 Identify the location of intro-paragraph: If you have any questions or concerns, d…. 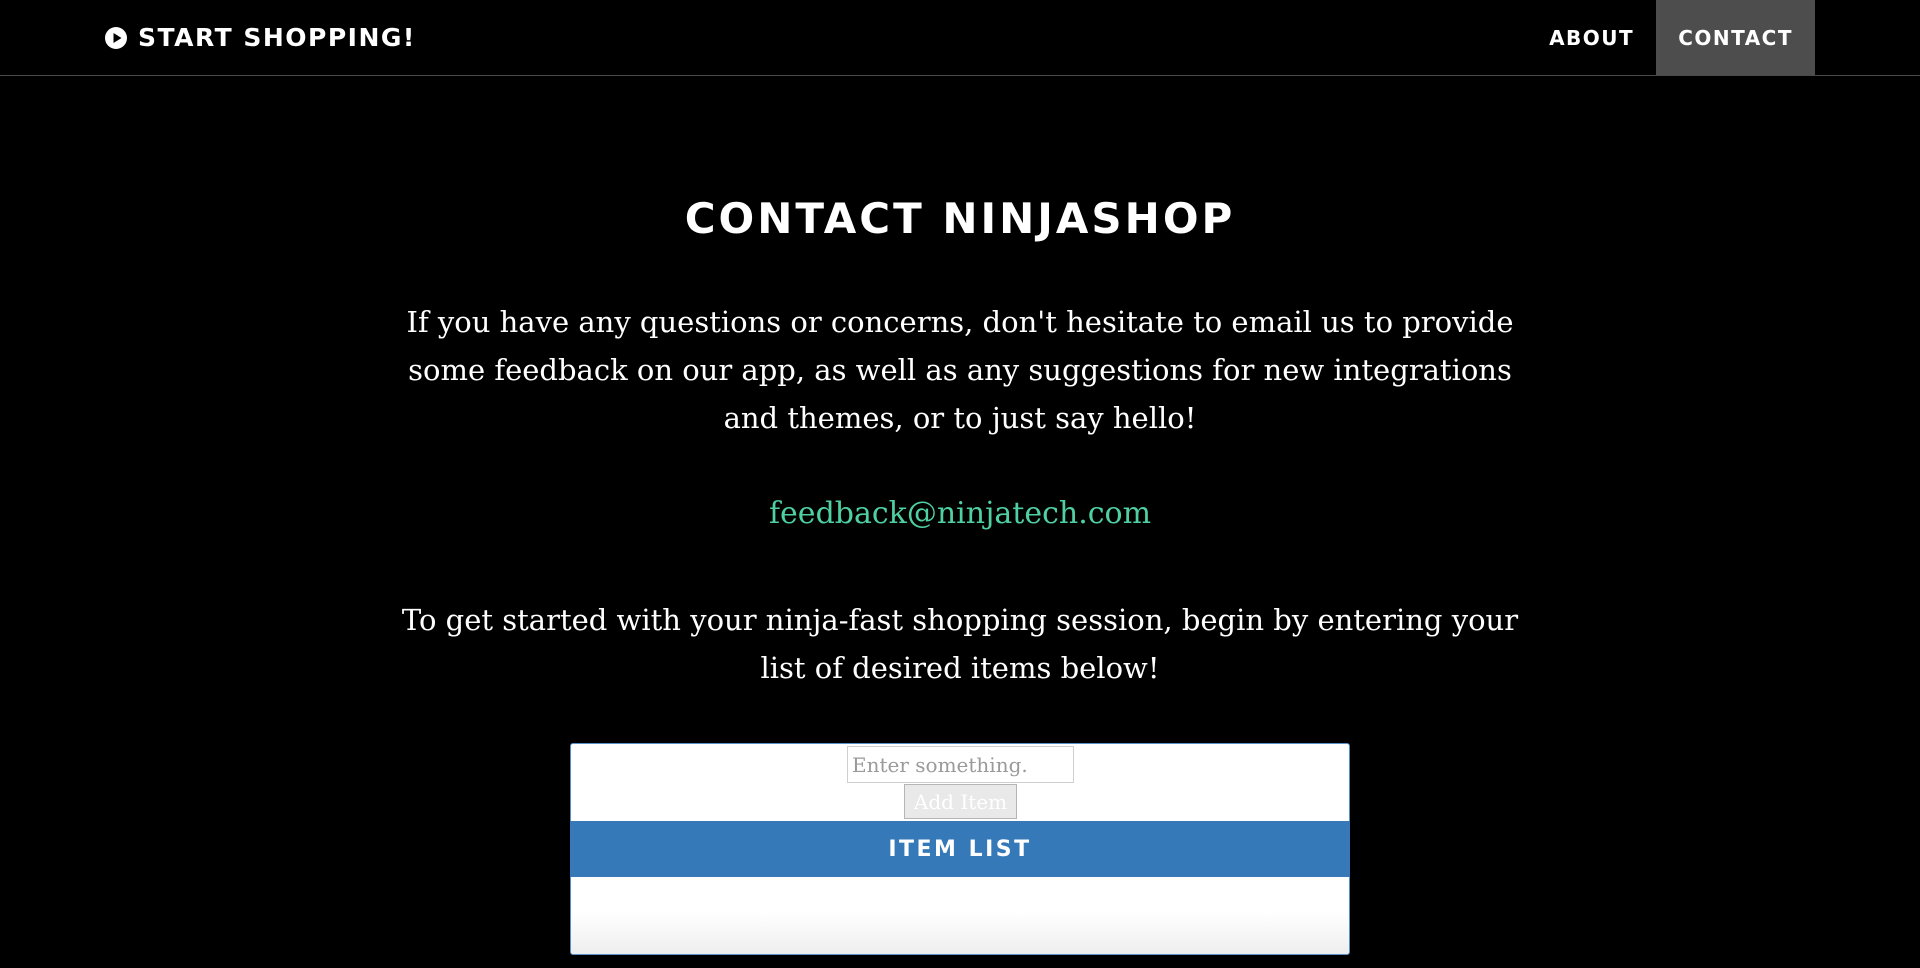
(960, 370).